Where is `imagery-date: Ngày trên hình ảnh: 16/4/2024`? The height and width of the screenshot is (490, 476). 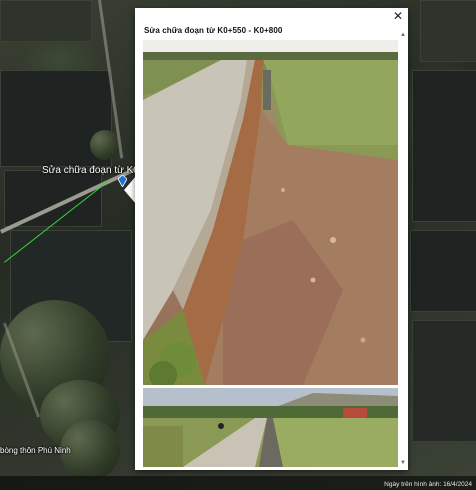 imagery-date: Ngày trên hình ảnh: 16/4/2024 is located at coordinates (428, 484).